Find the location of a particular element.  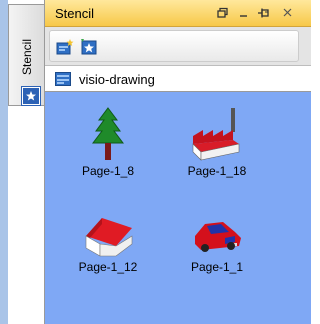

shape-label: Page-1_18 is located at coordinates (217, 171).